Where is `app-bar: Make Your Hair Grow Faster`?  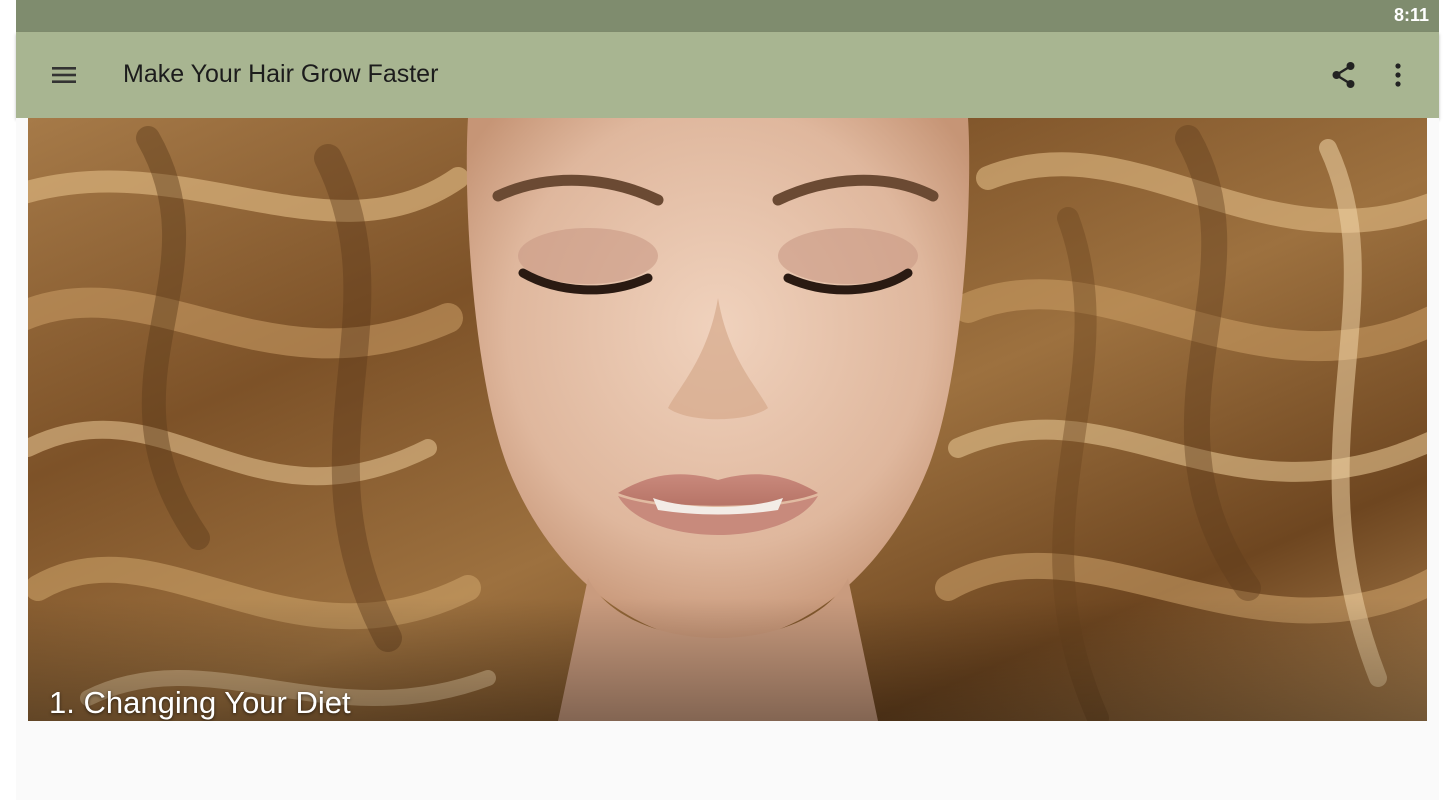
app-bar: Make Your Hair Grow Faster is located at coordinates (727, 75).